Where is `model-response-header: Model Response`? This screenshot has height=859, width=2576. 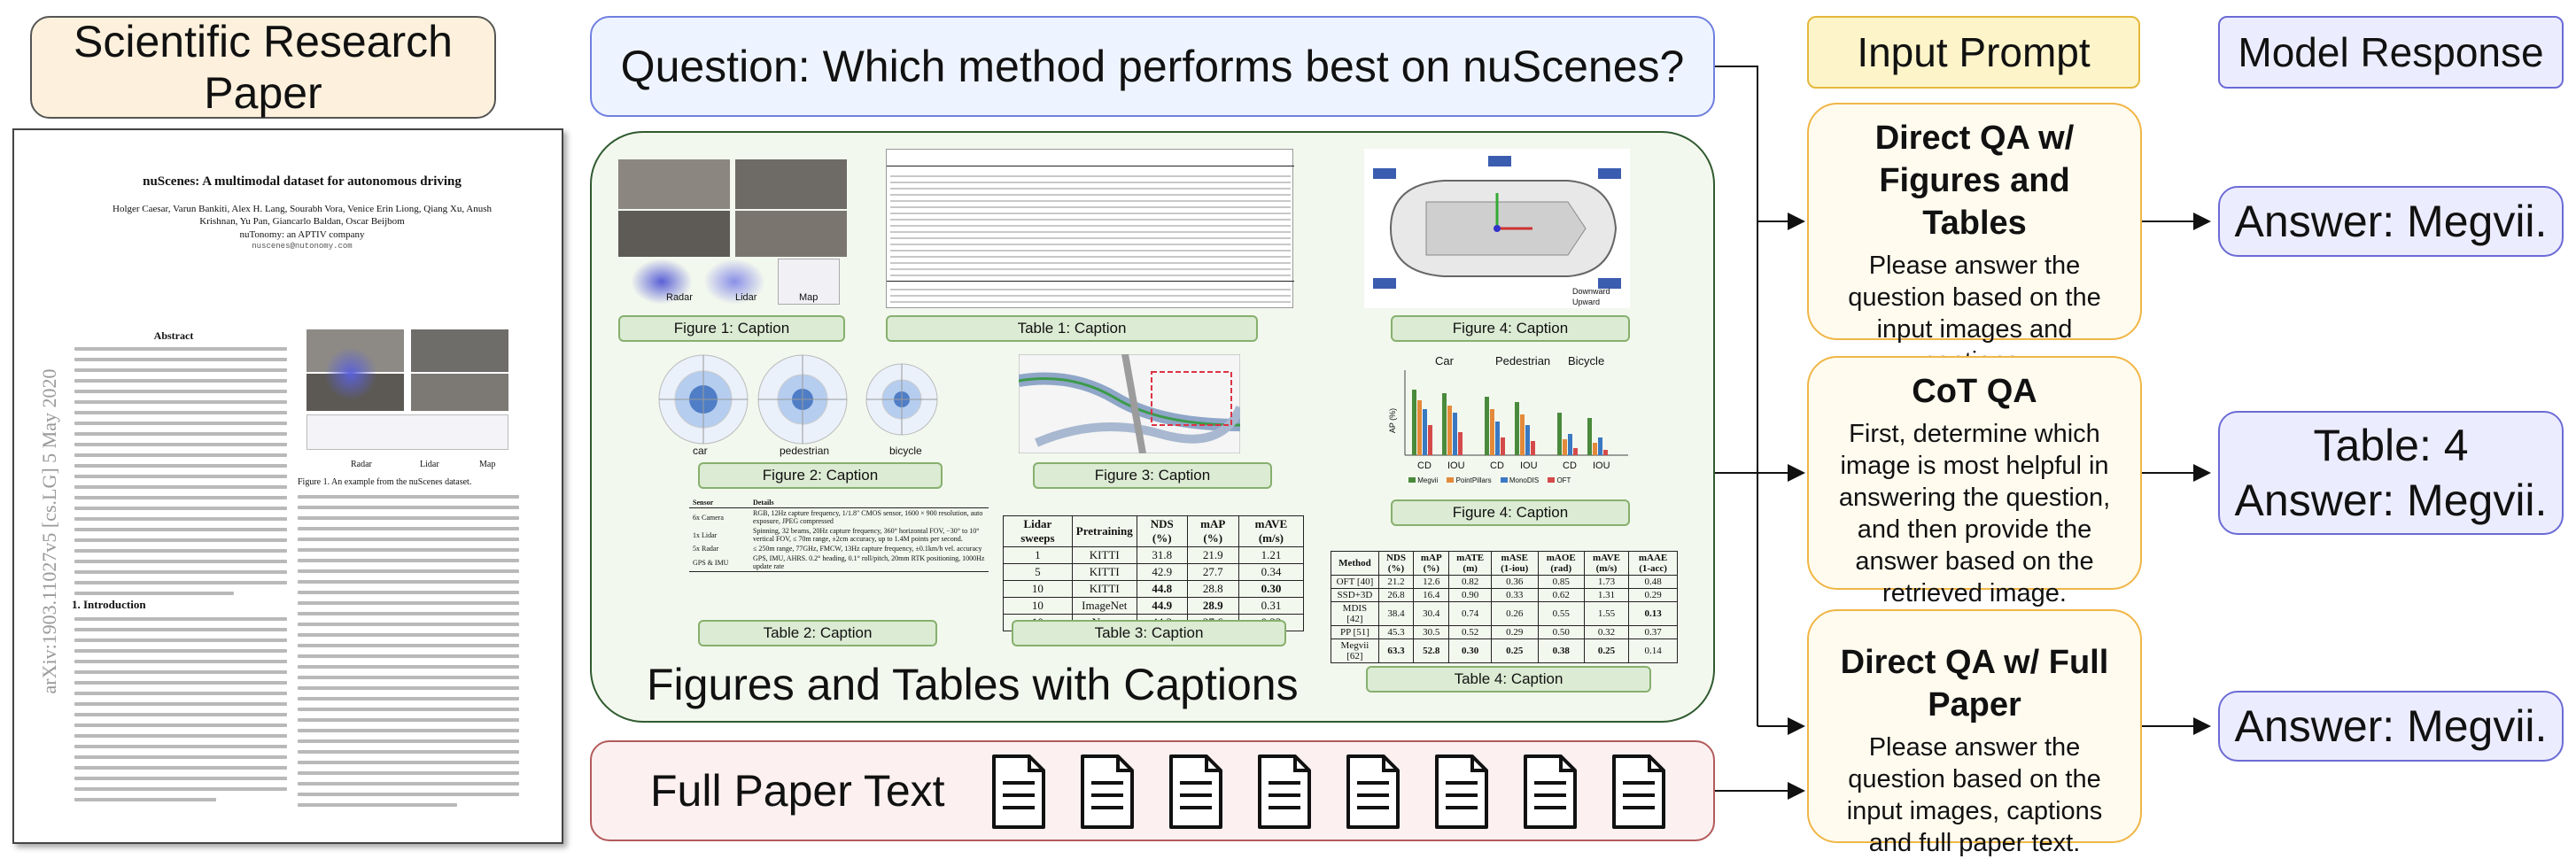
model-response-header: Model Response is located at coordinates (2391, 52).